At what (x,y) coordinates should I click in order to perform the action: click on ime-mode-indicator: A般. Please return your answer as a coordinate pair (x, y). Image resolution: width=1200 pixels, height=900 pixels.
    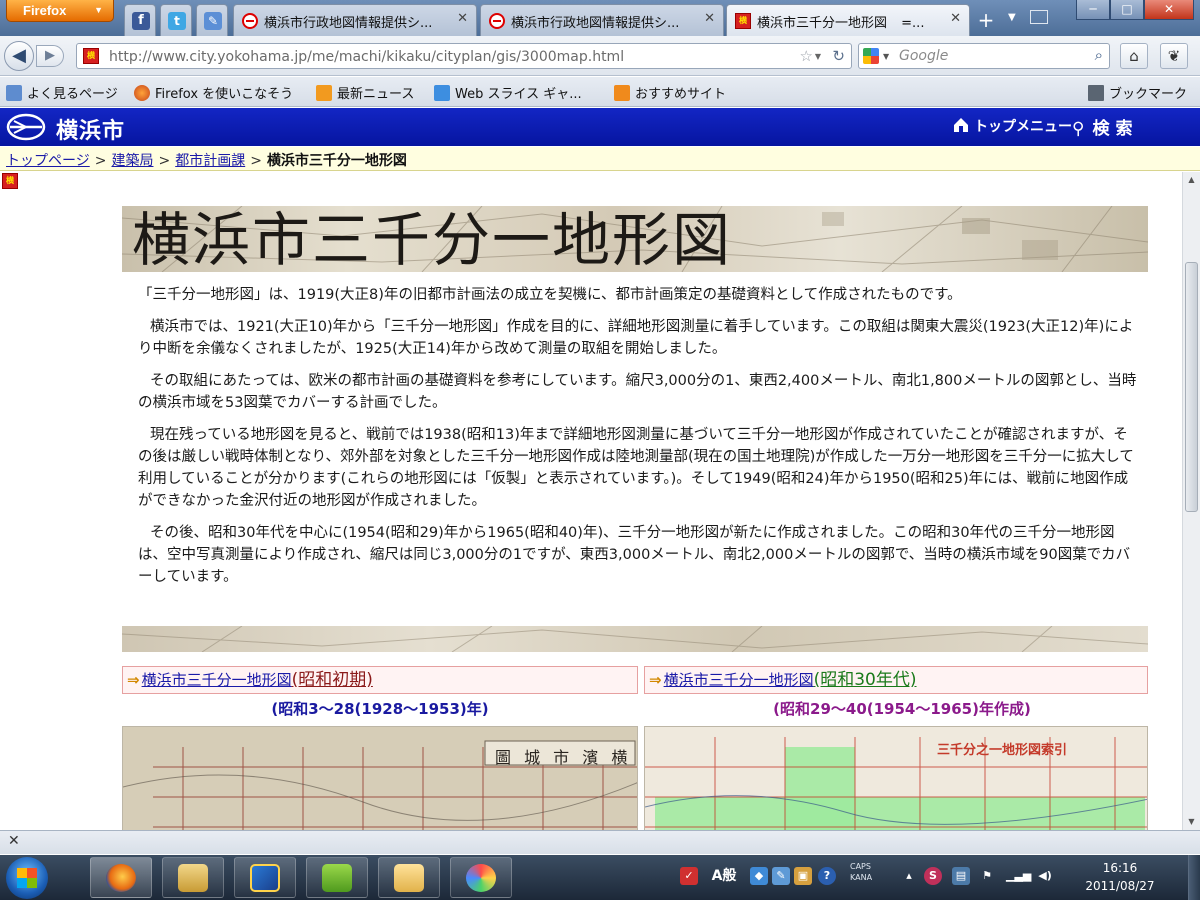
    Looking at the image, I should click on (724, 876).